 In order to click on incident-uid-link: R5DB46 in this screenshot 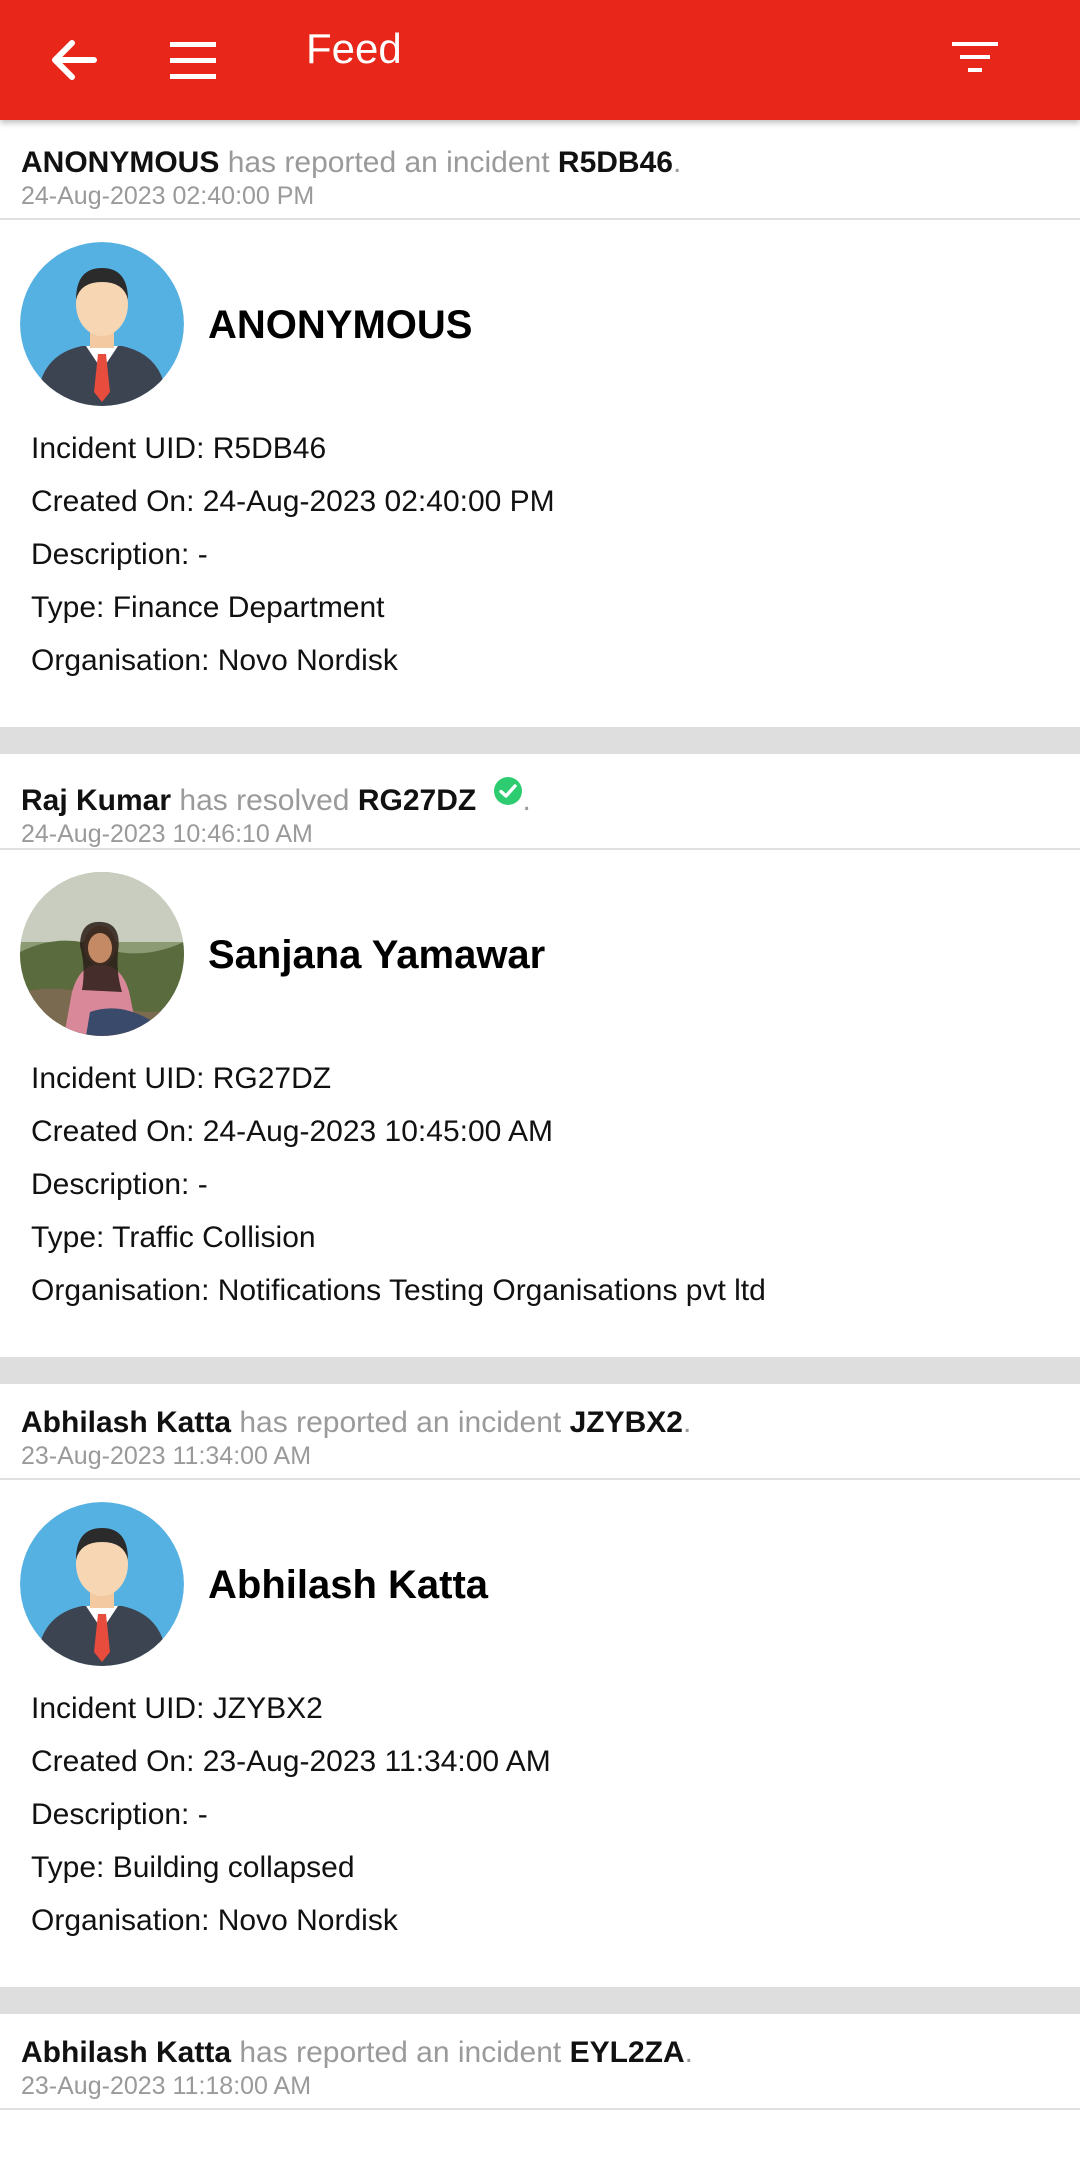, I will do `click(615, 162)`.